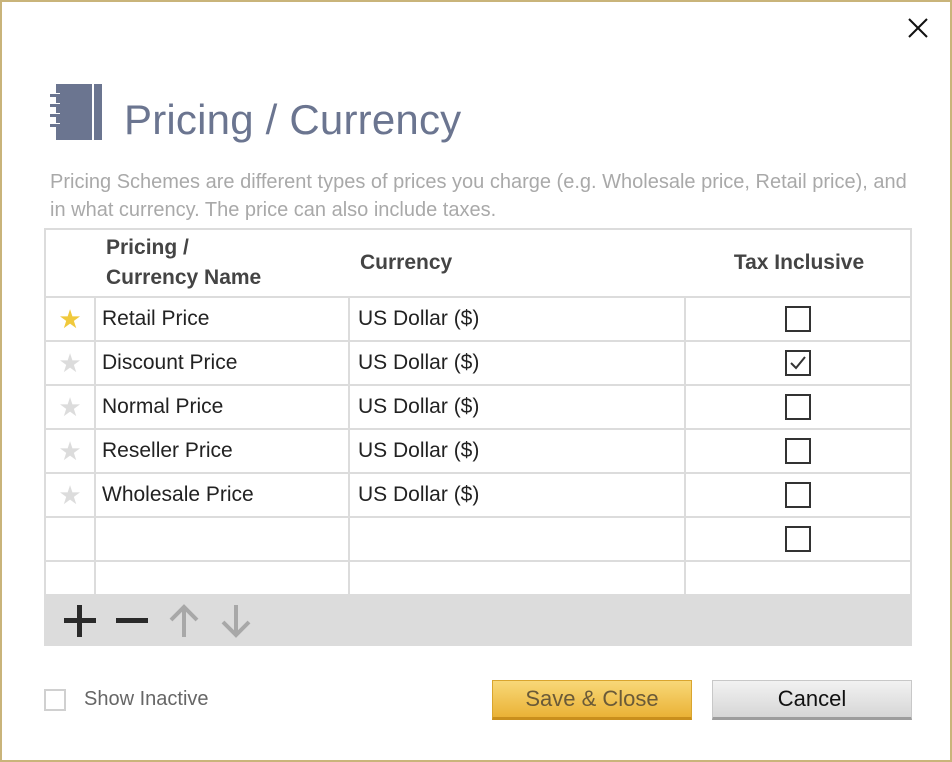  I want to click on default-star-icon: ★, so click(69, 319).